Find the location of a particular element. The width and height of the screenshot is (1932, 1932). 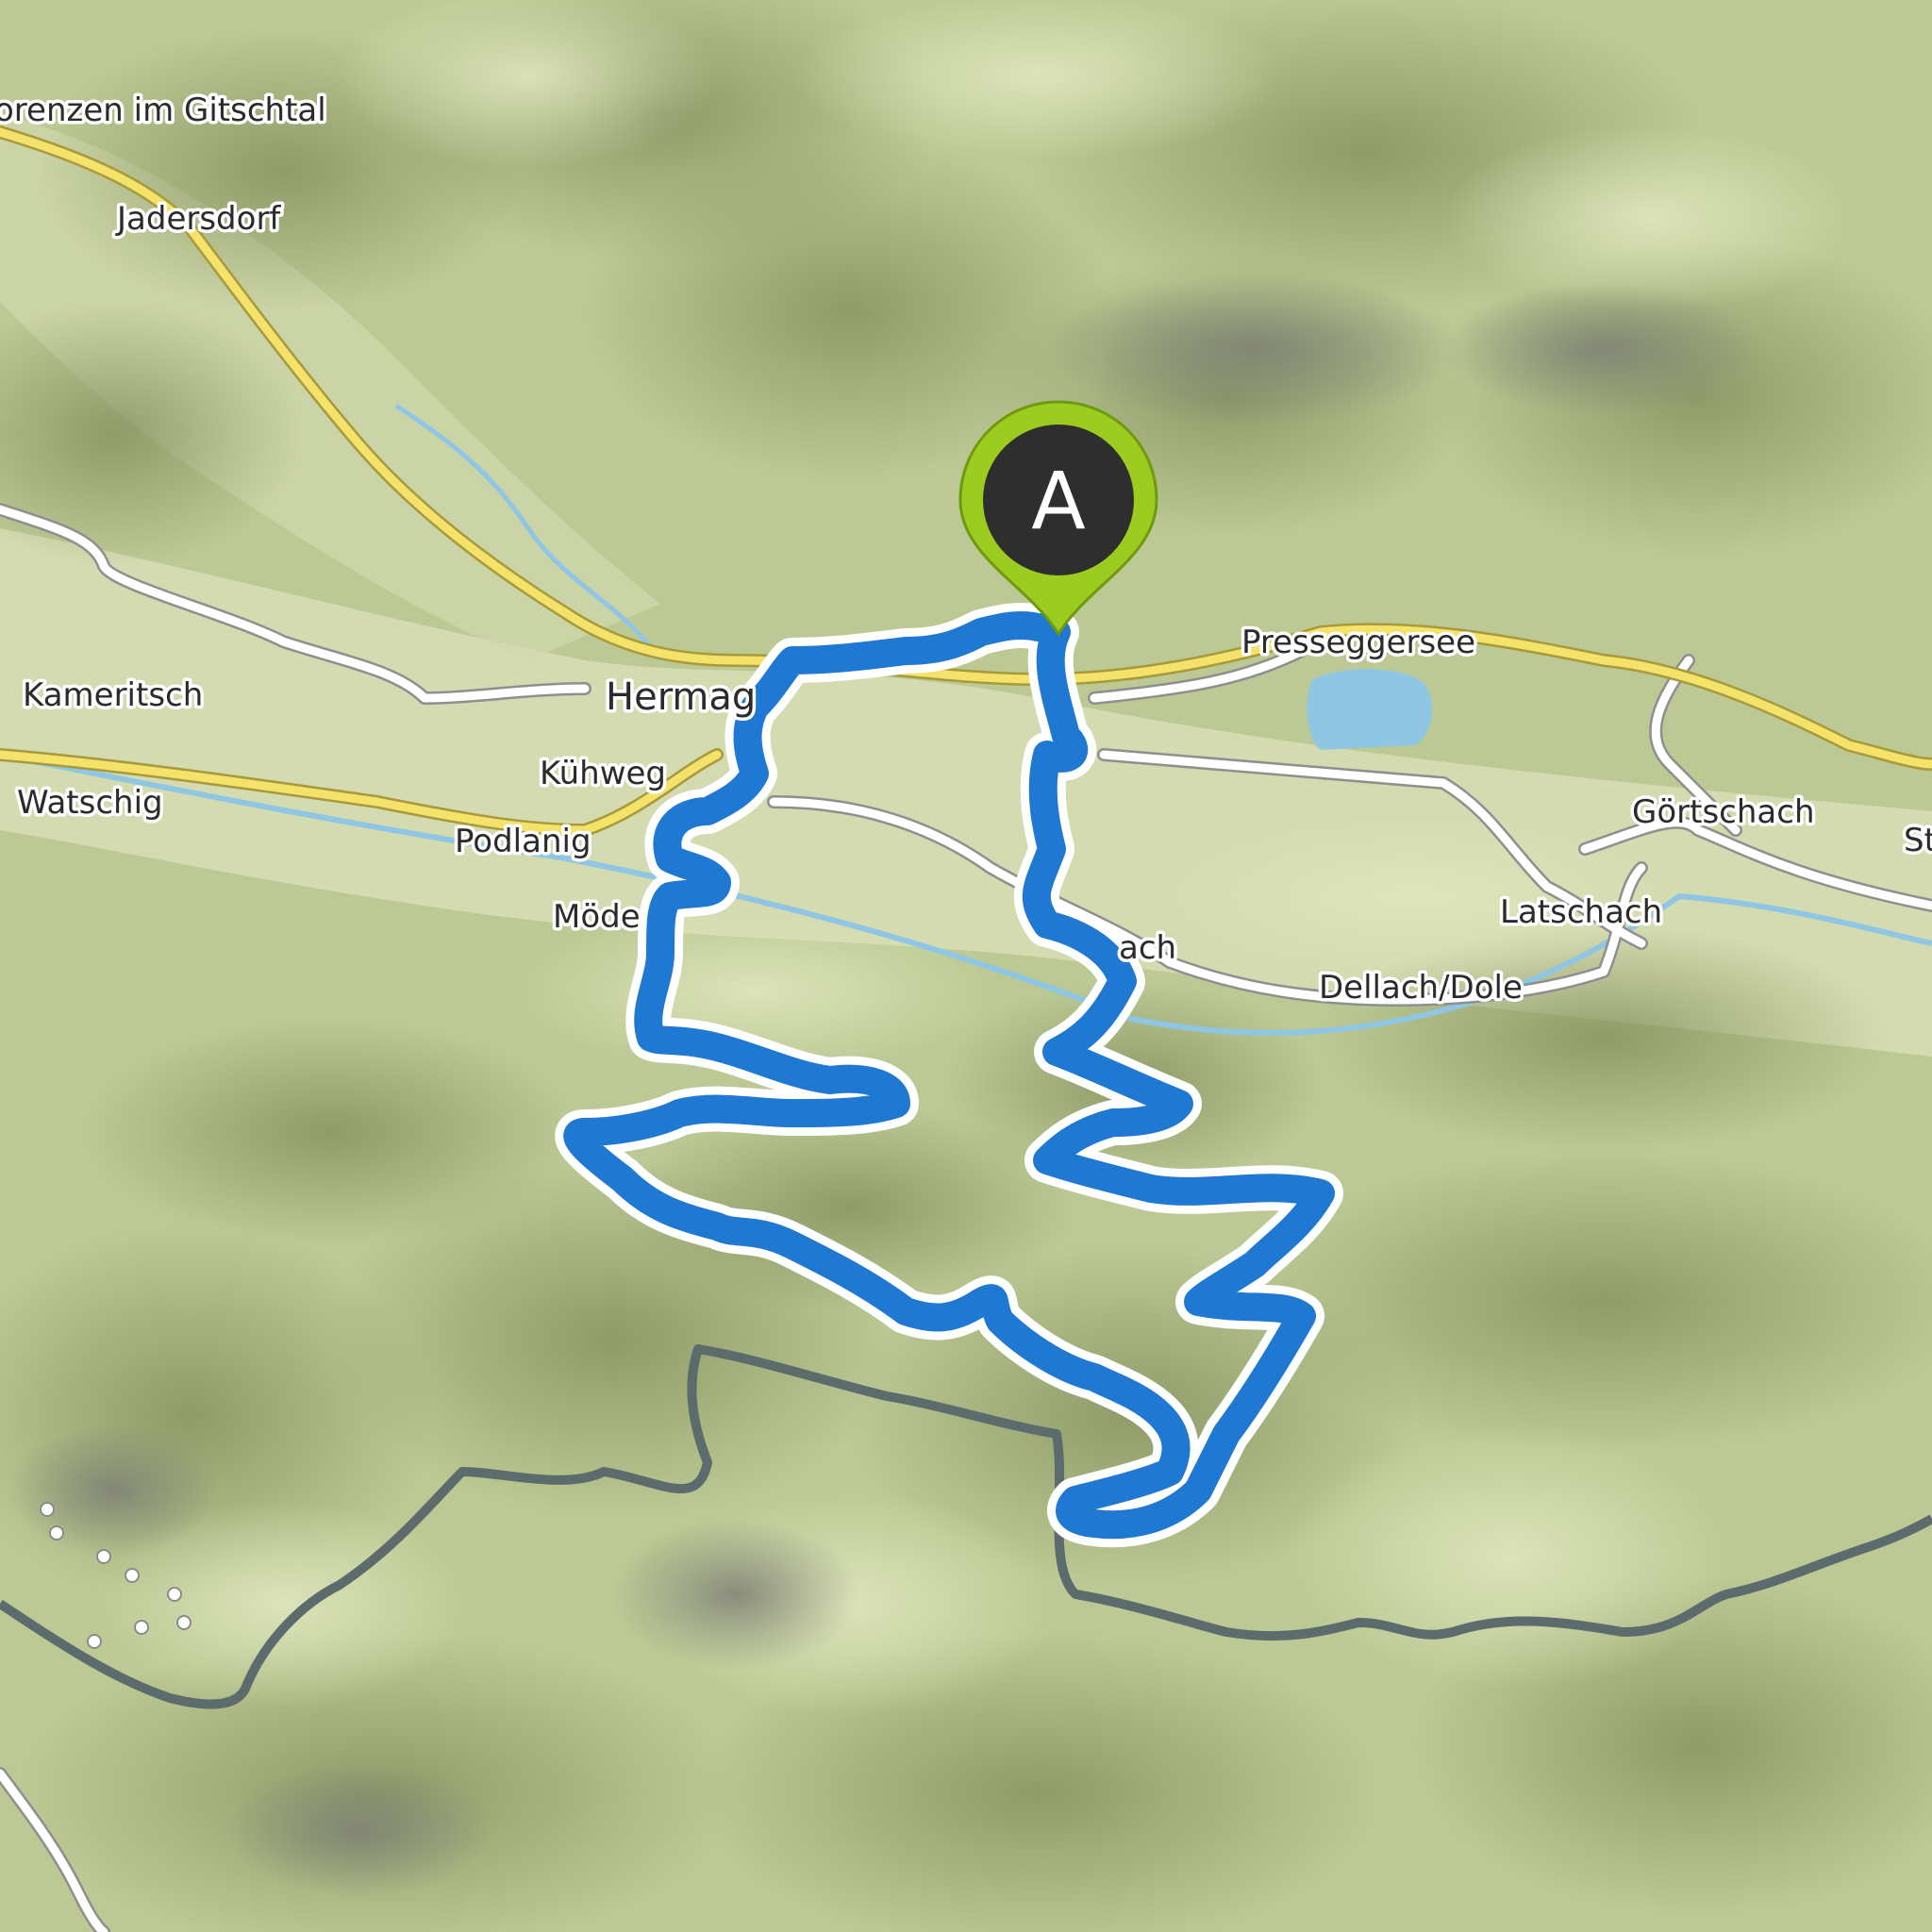

label-latschach: Latschach is located at coordinates (1581, 912).